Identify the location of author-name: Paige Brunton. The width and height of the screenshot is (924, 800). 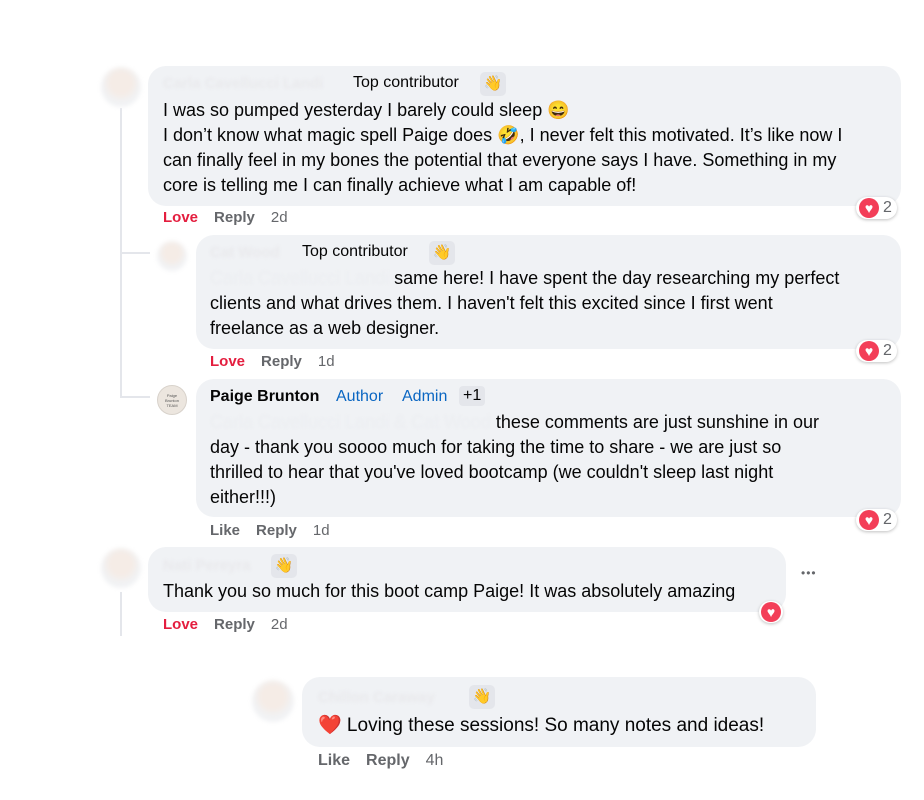
(264, 397).